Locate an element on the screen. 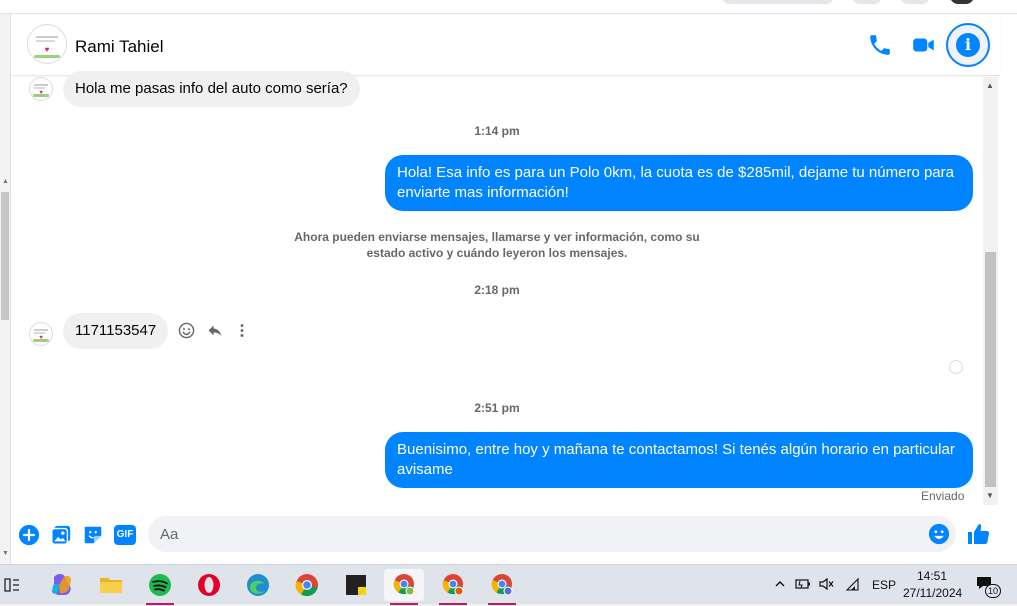  delivery-status: Enviado is located at coordinates (943, 496).